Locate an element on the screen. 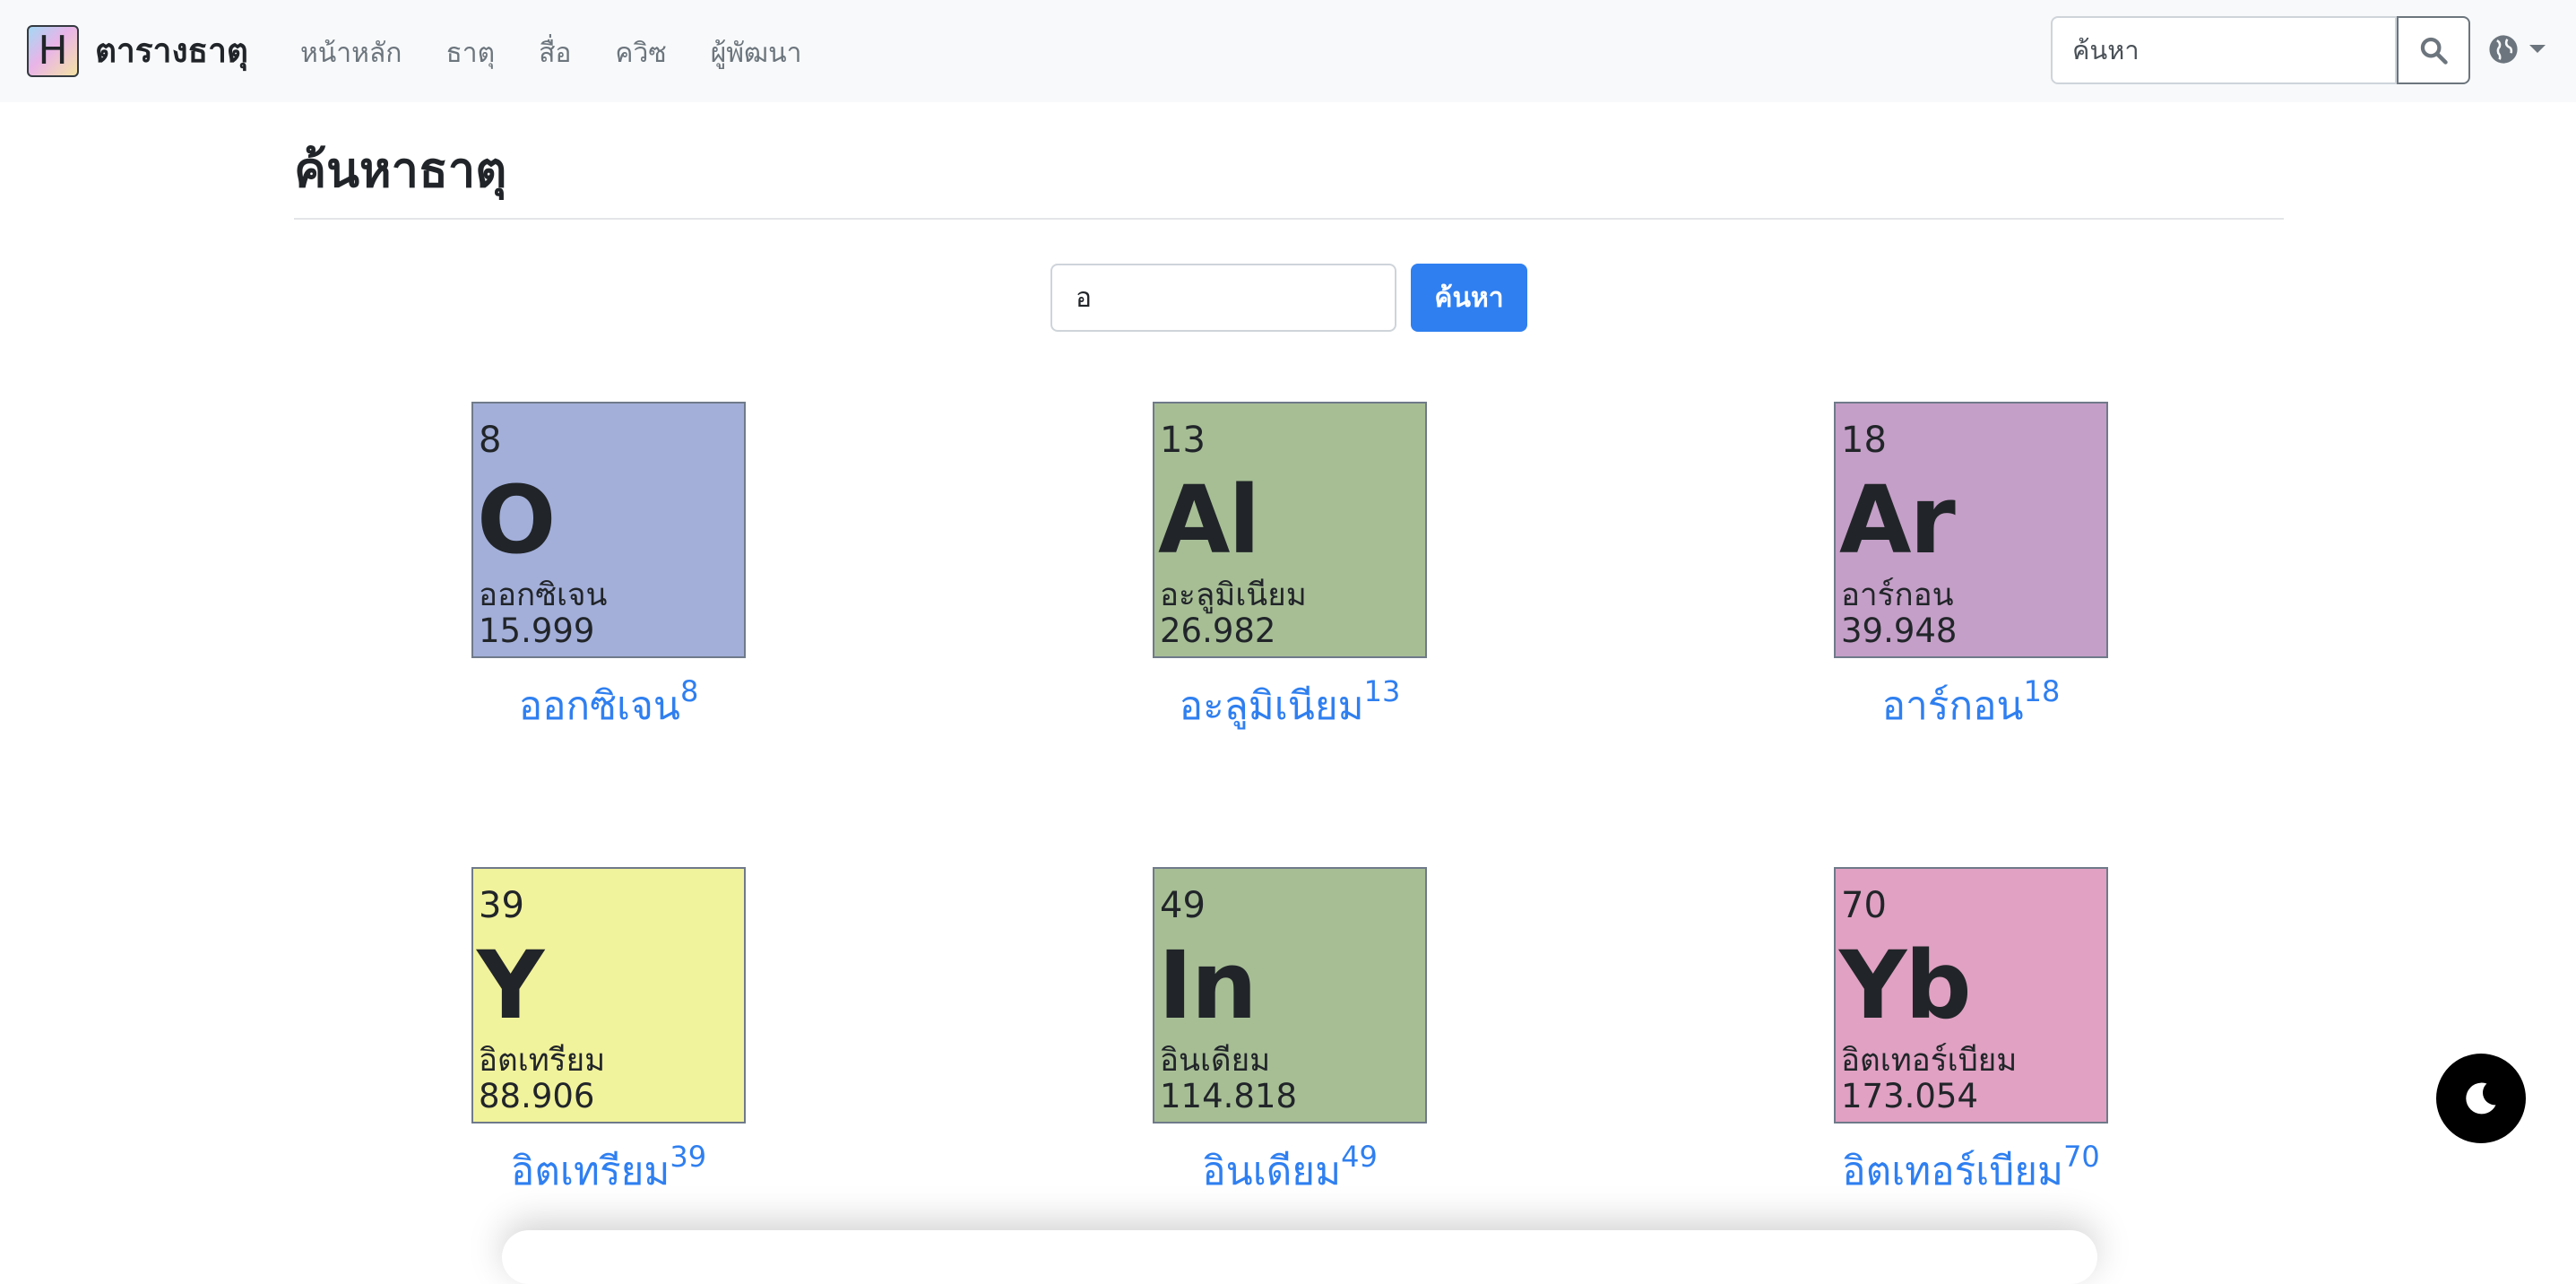  brand: H ตารางธาตุ is located at coordinates (137, 50).